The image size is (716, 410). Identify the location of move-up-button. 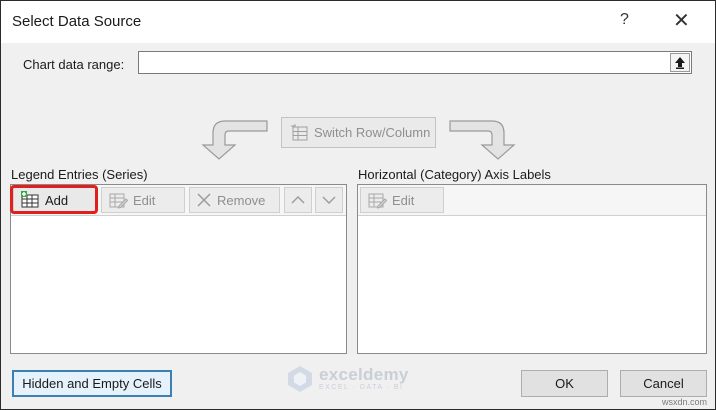
(298, 200).